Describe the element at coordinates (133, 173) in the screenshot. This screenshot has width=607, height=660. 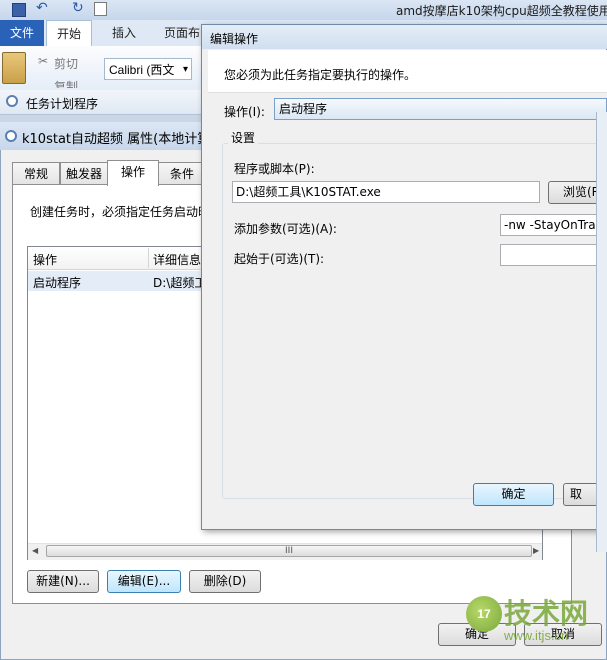
I see `tab-actions: 操作` at that location.